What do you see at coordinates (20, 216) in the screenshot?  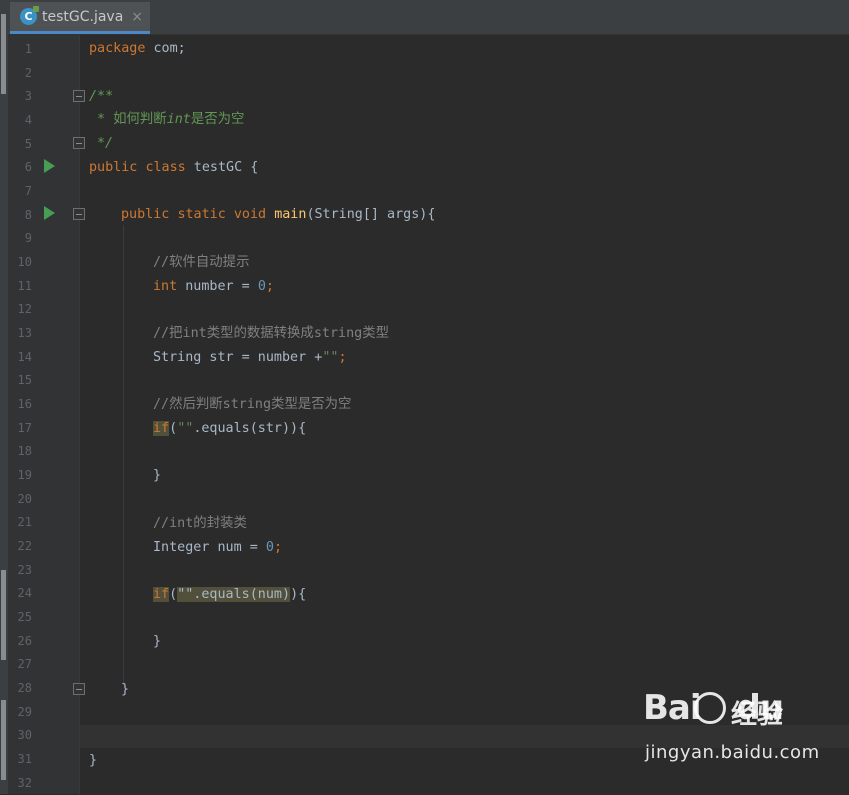 I see `line-number: 8` at bounding box center [20, 216].